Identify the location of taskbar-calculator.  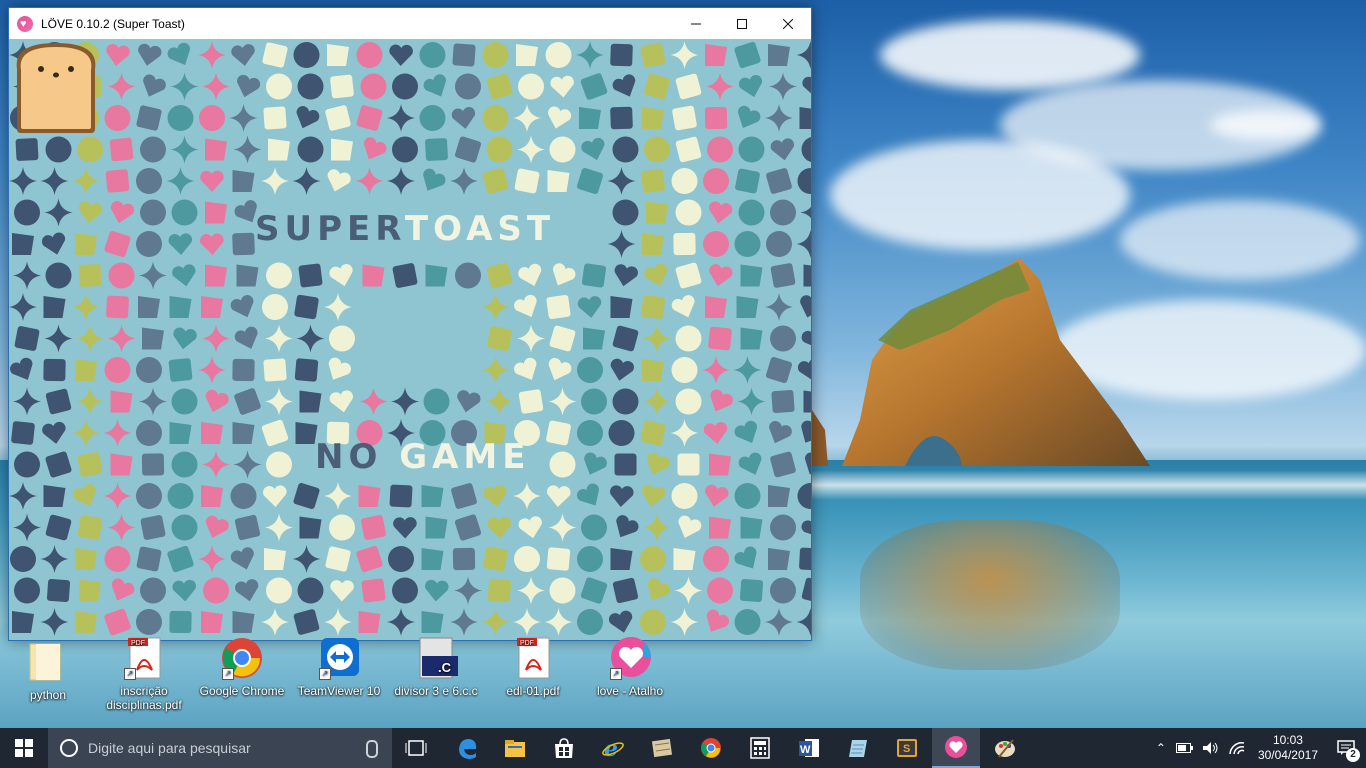
(760, 748).